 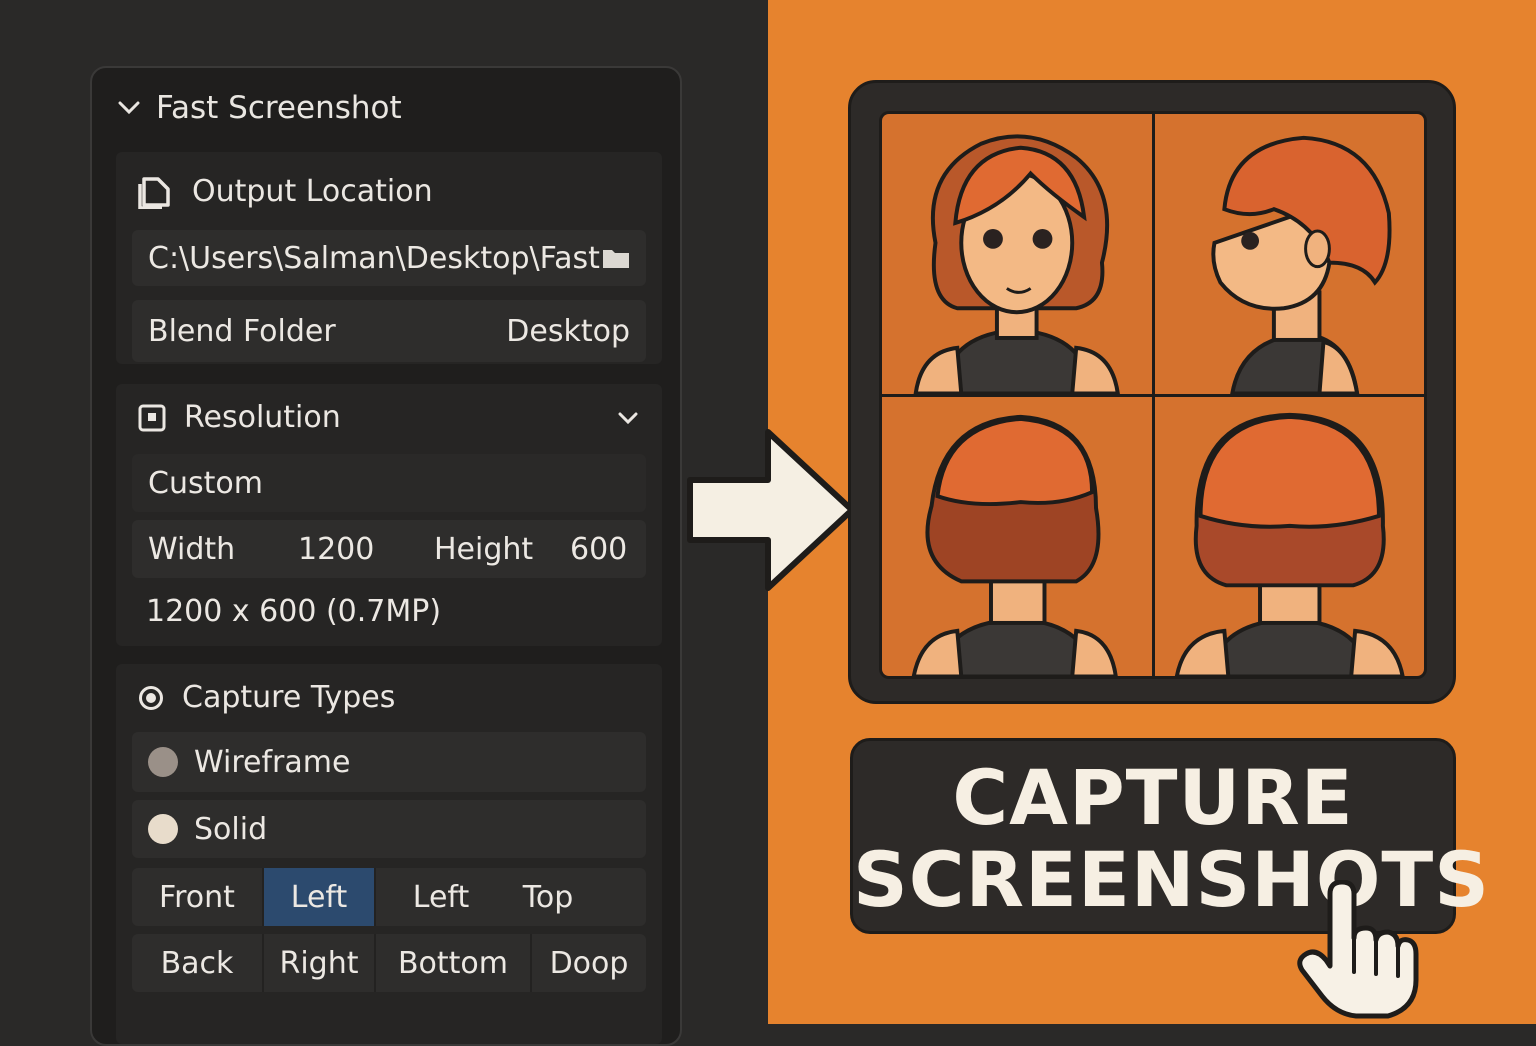 What do you see at coordinates (440, 897) in the screenshot?
I see `view-left-alt-button: Left` at bounding box center [440, 897].